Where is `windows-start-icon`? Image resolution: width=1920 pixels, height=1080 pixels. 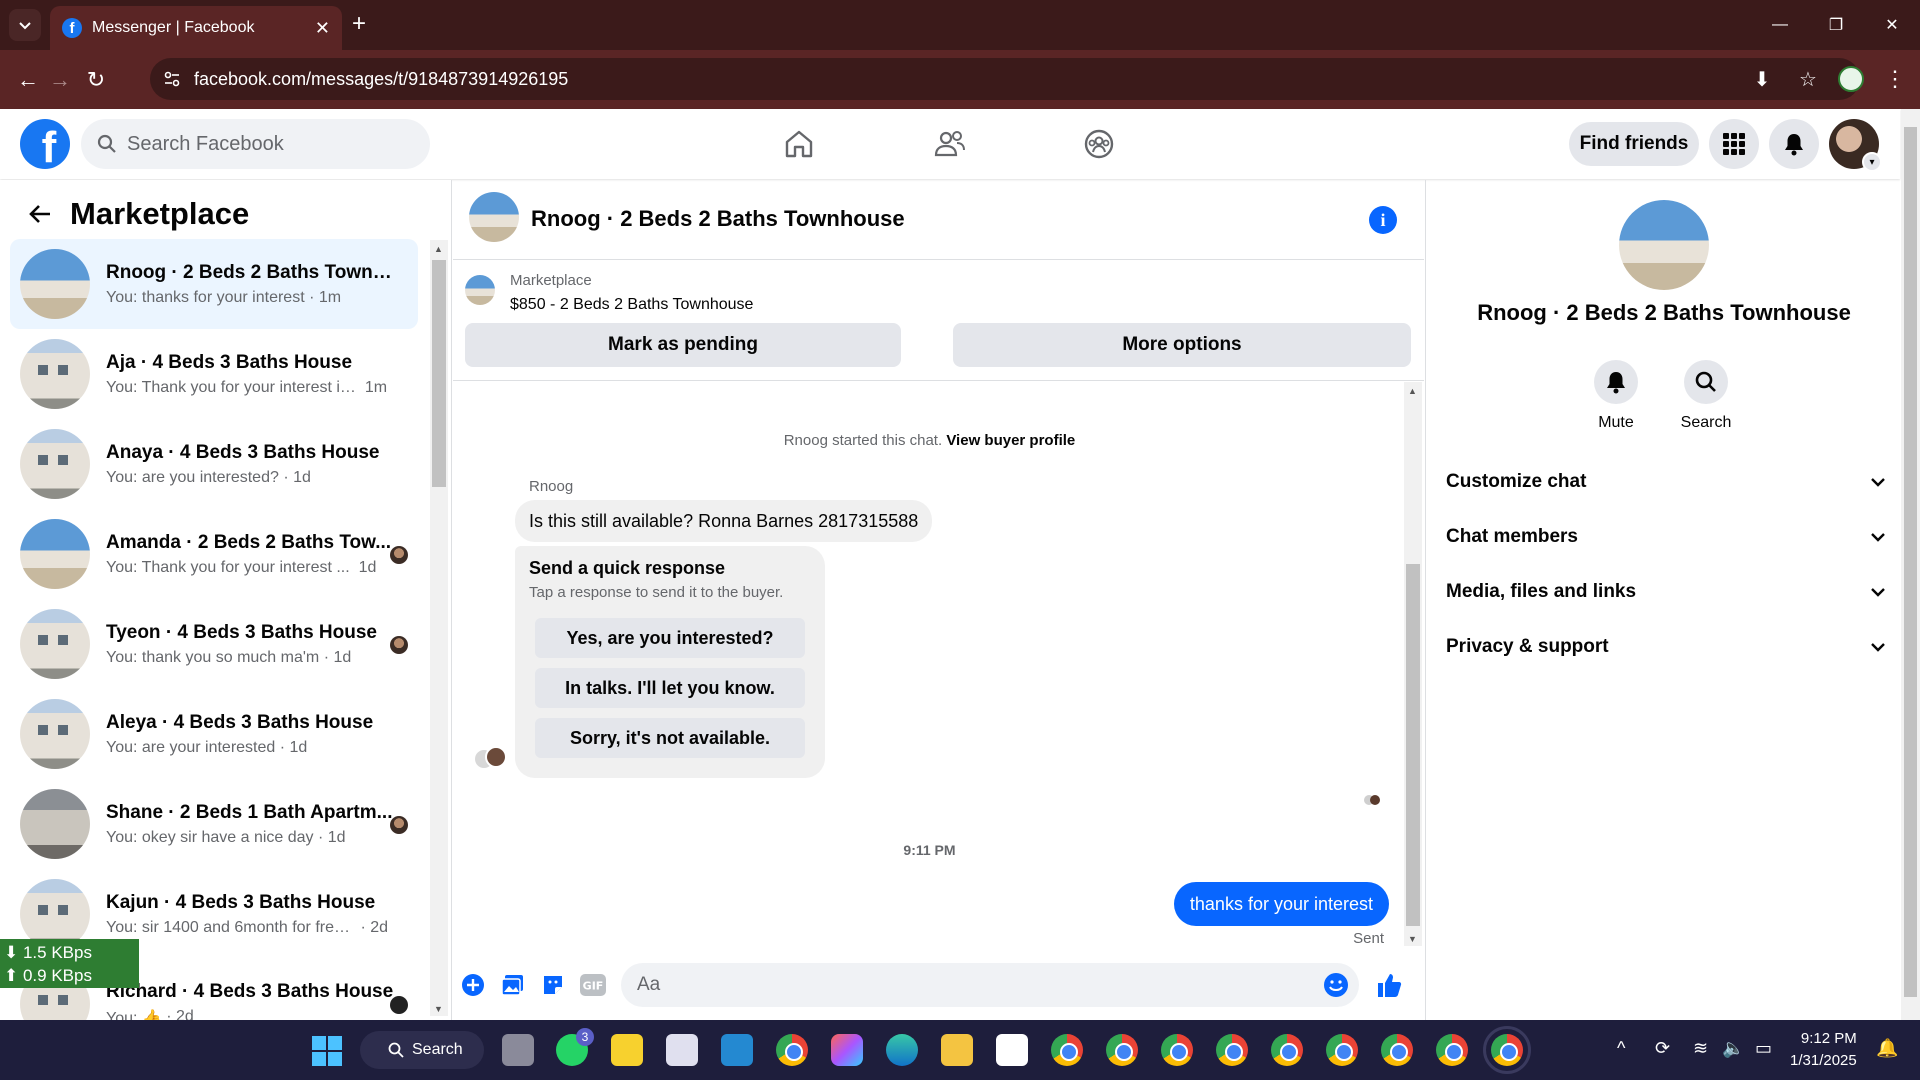 windows-start-icon is located at coordinates (327, 1051).